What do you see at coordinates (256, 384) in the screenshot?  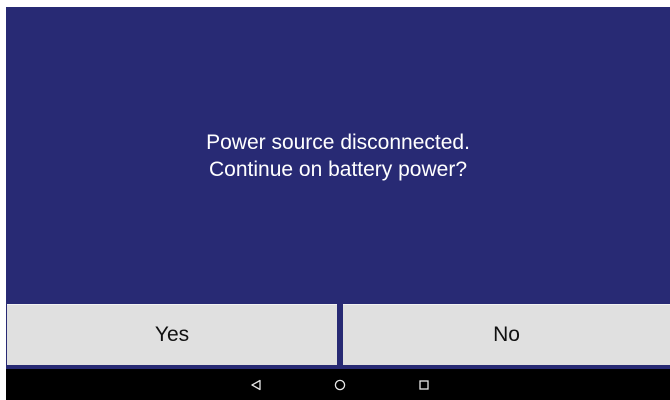 I see `back-icon` at bounding box center [256, 384].